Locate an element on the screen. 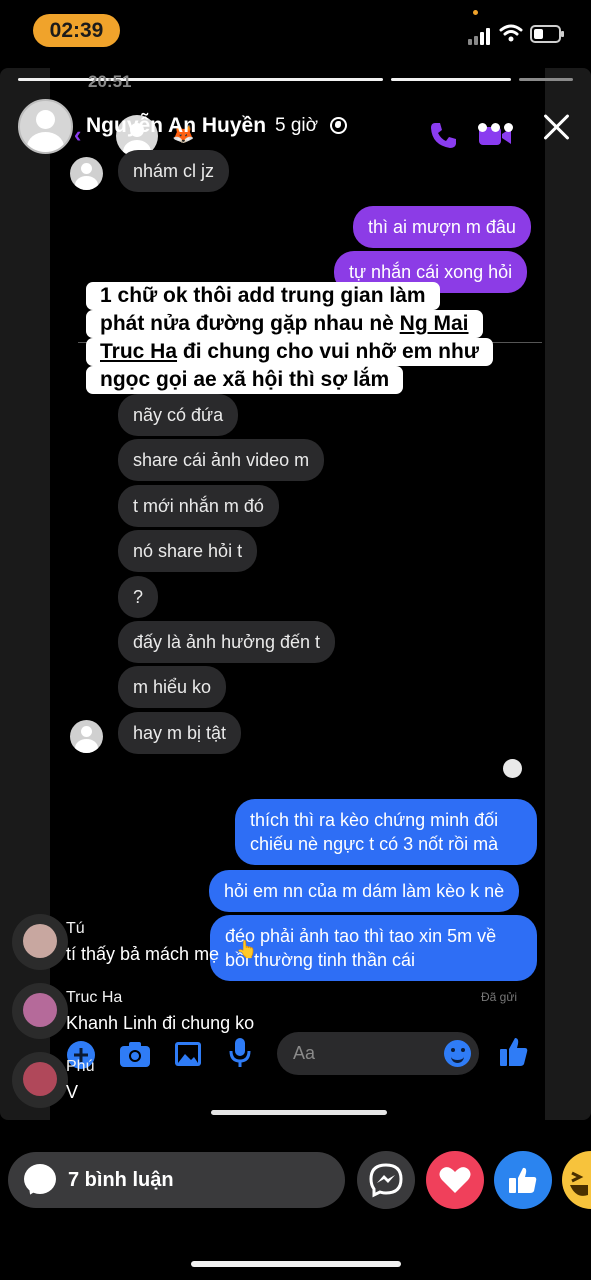 This screenshot has width=591, height=1280. haha-icon is located at coordinates (579, 1183).